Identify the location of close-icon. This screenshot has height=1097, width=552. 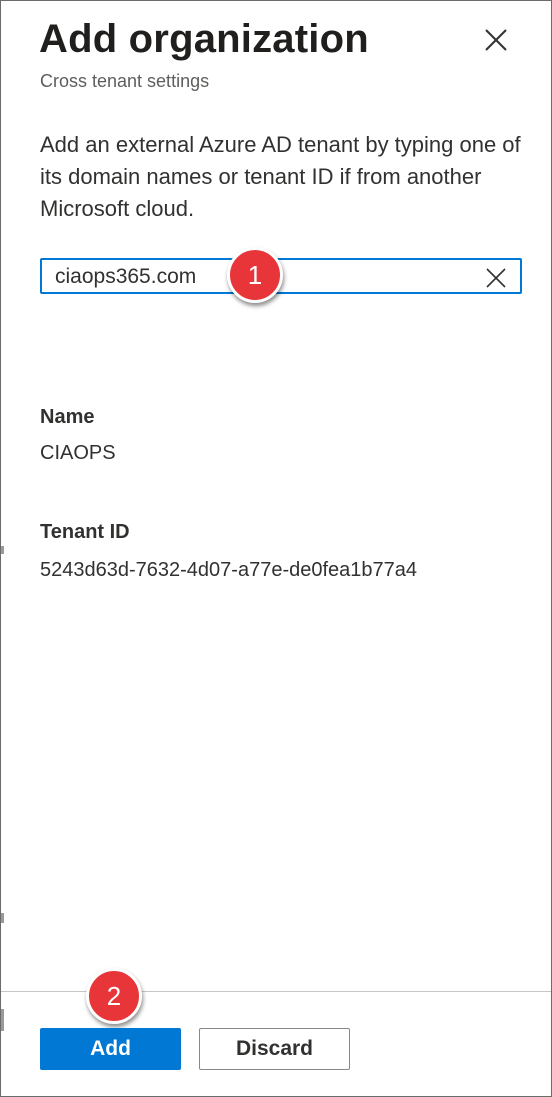
(496, 40).